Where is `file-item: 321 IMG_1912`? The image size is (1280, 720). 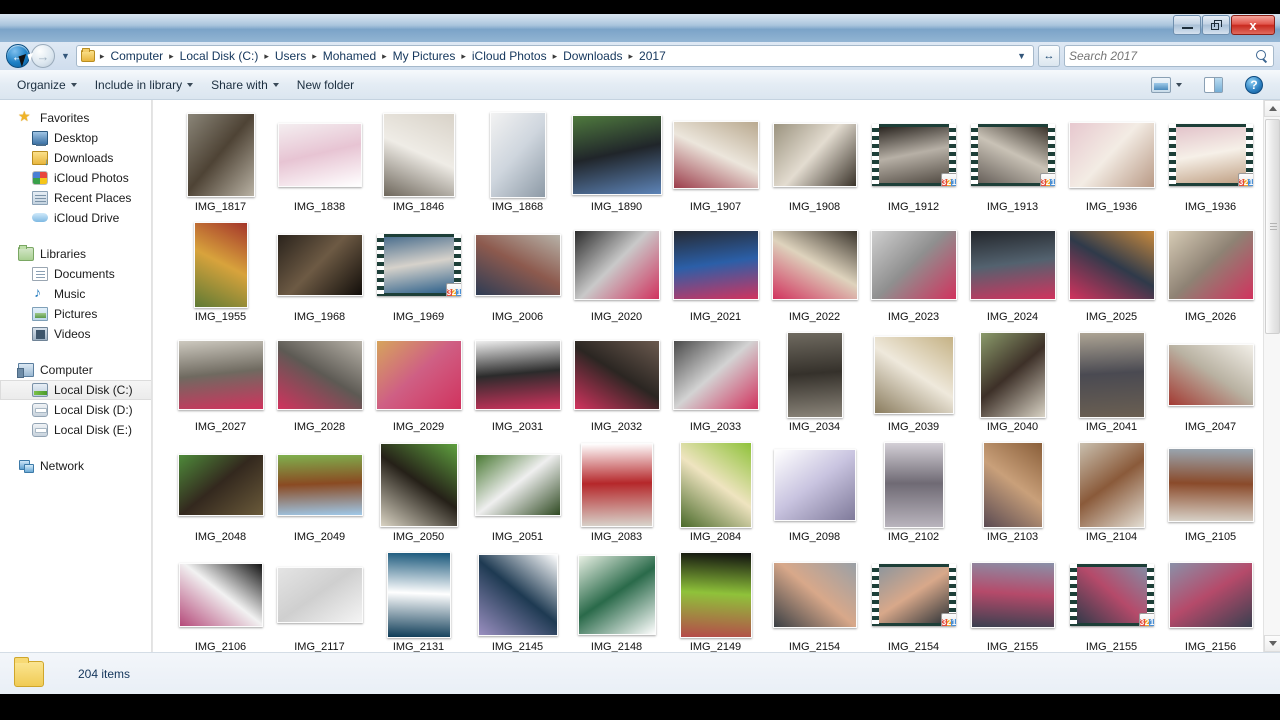
file-item: 321 IMG_1912 is located at coordinates (913, 165).